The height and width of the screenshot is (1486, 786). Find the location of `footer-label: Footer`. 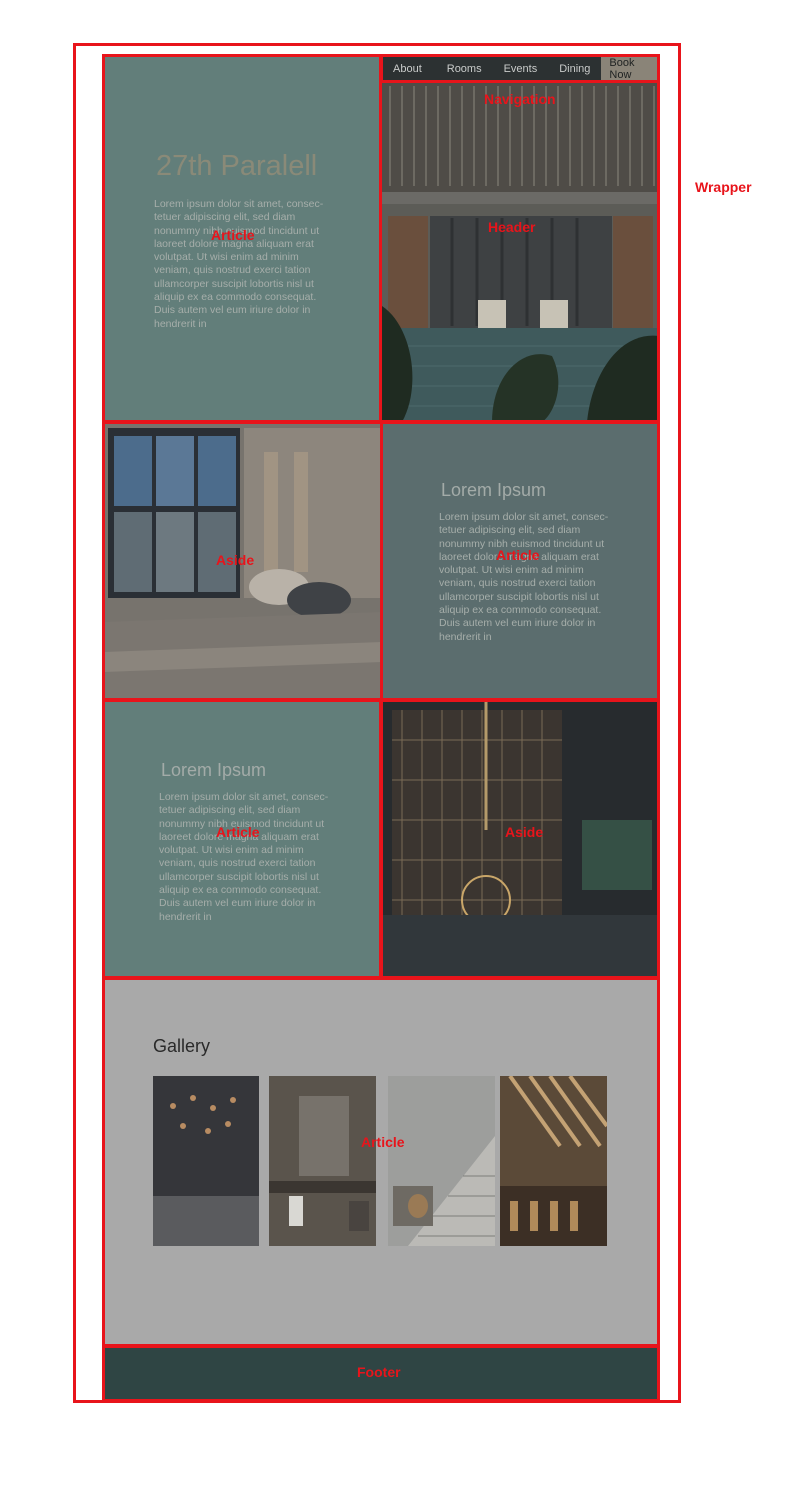

footer-label: Footer is located at coordinates (379, 1372).